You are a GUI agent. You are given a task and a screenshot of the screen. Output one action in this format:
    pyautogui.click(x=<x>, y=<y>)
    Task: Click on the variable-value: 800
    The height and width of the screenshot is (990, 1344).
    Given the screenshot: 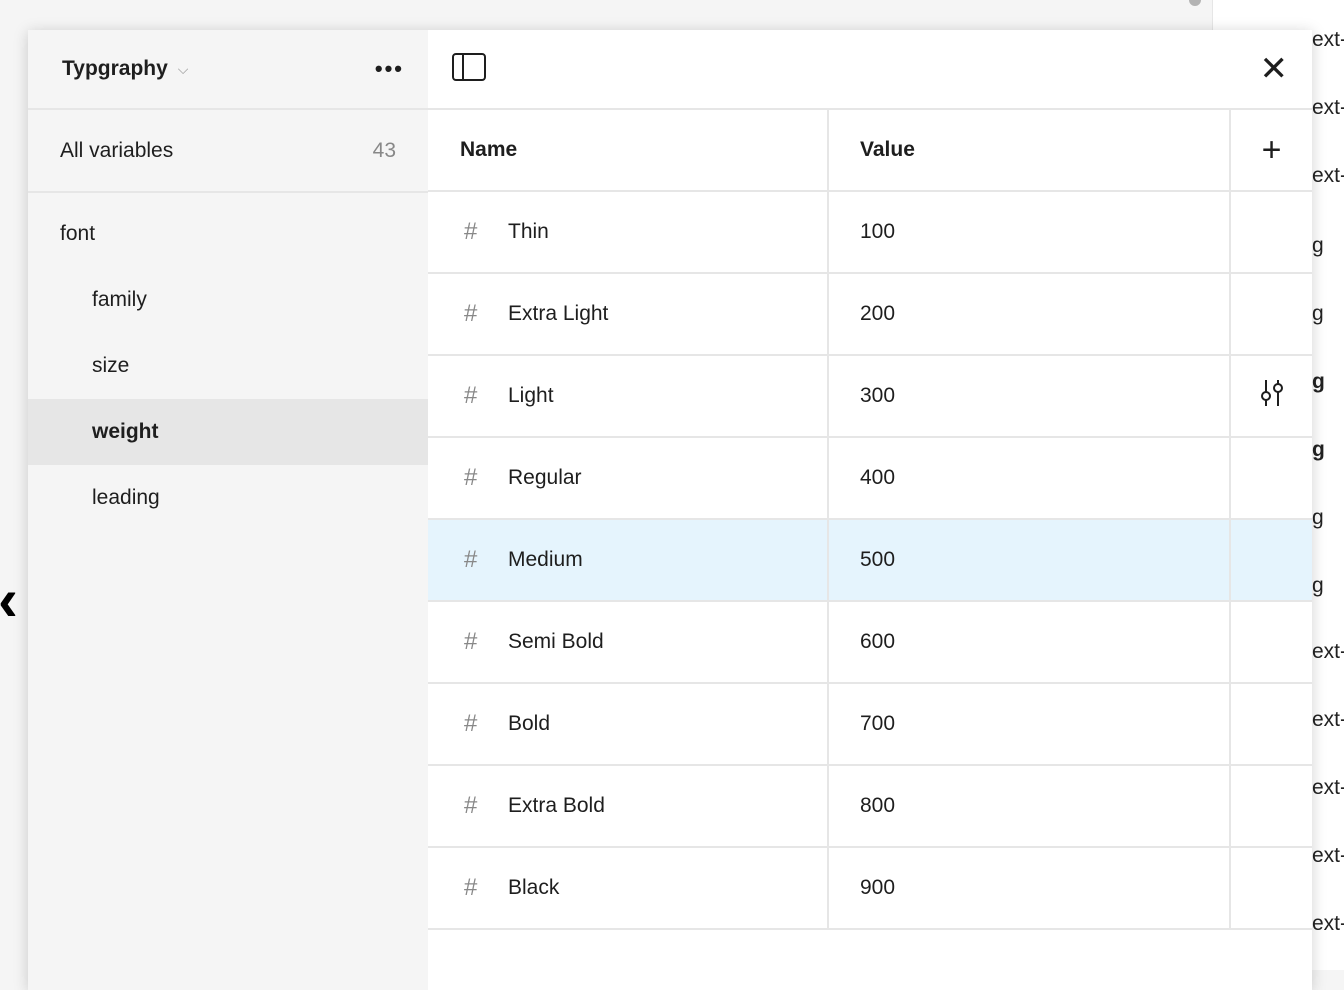 What is the action you would take?
    pyautogui.click(x=1030, y=806)
    